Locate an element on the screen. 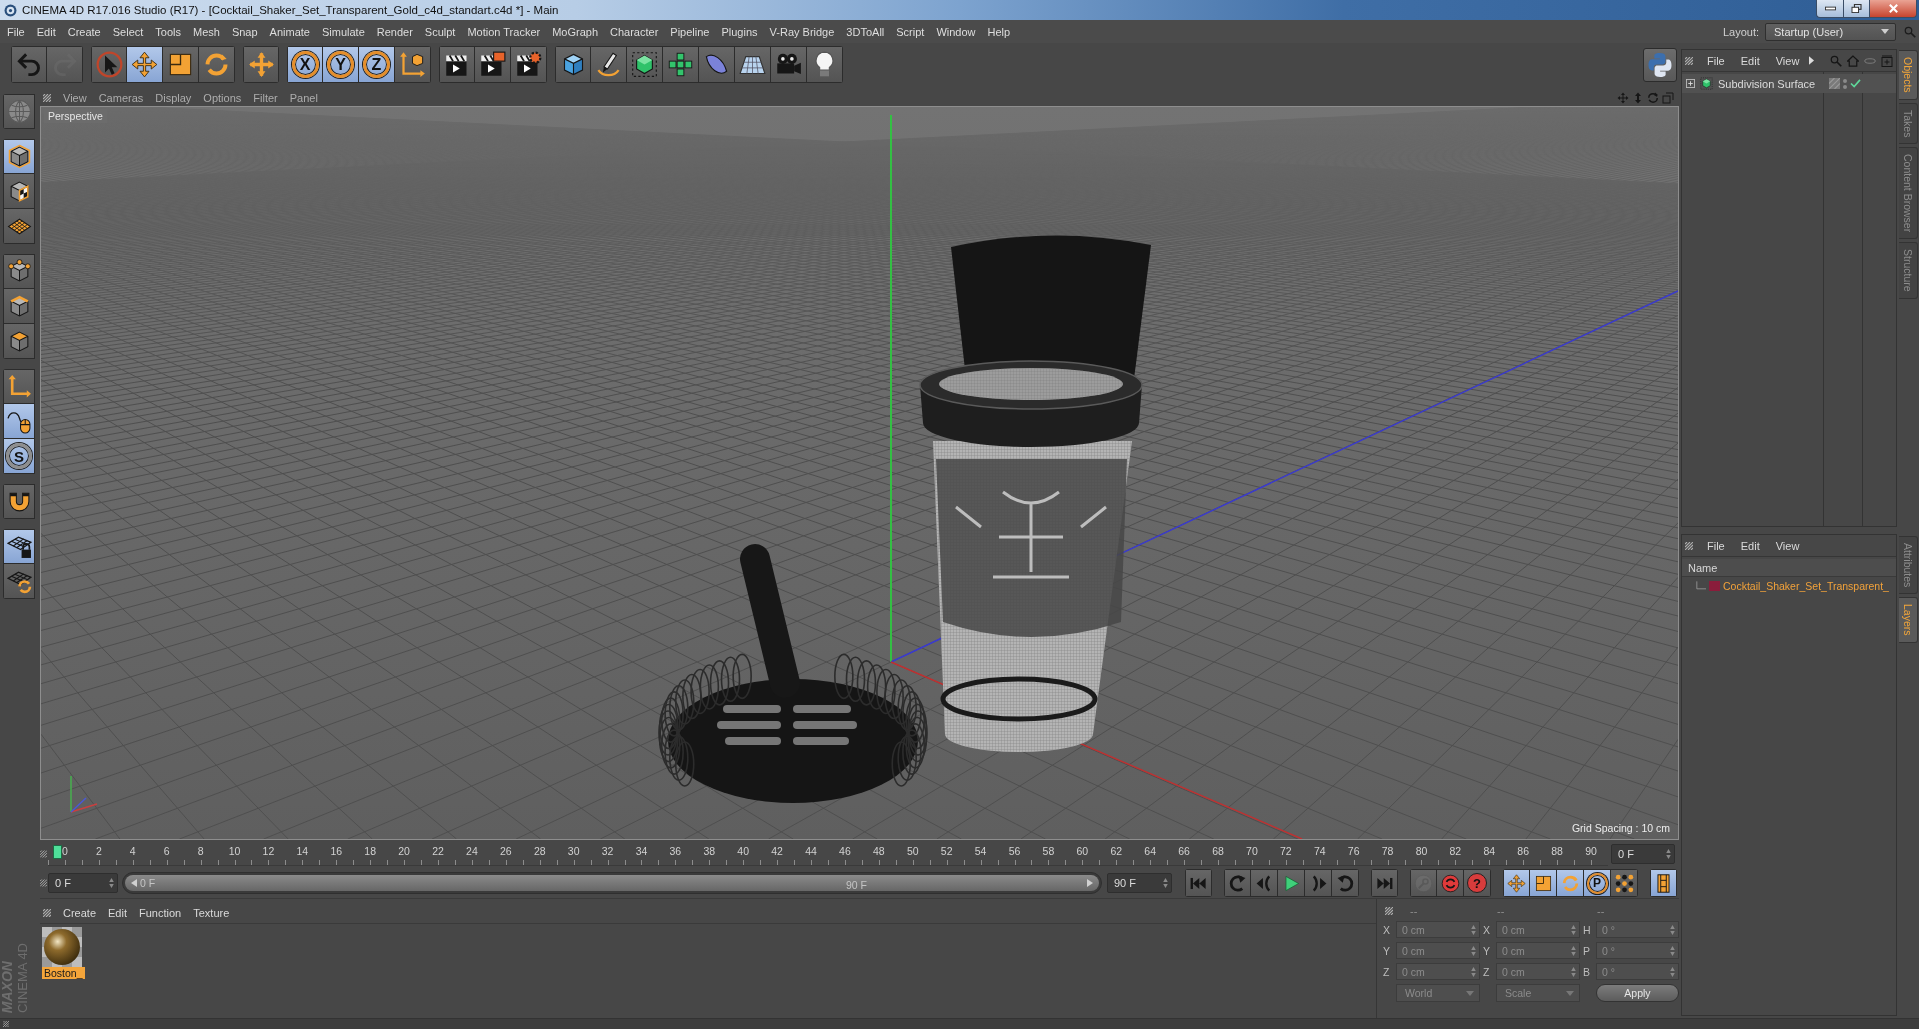  menu-item: 3DToAll is located at coordinates (865, 31).